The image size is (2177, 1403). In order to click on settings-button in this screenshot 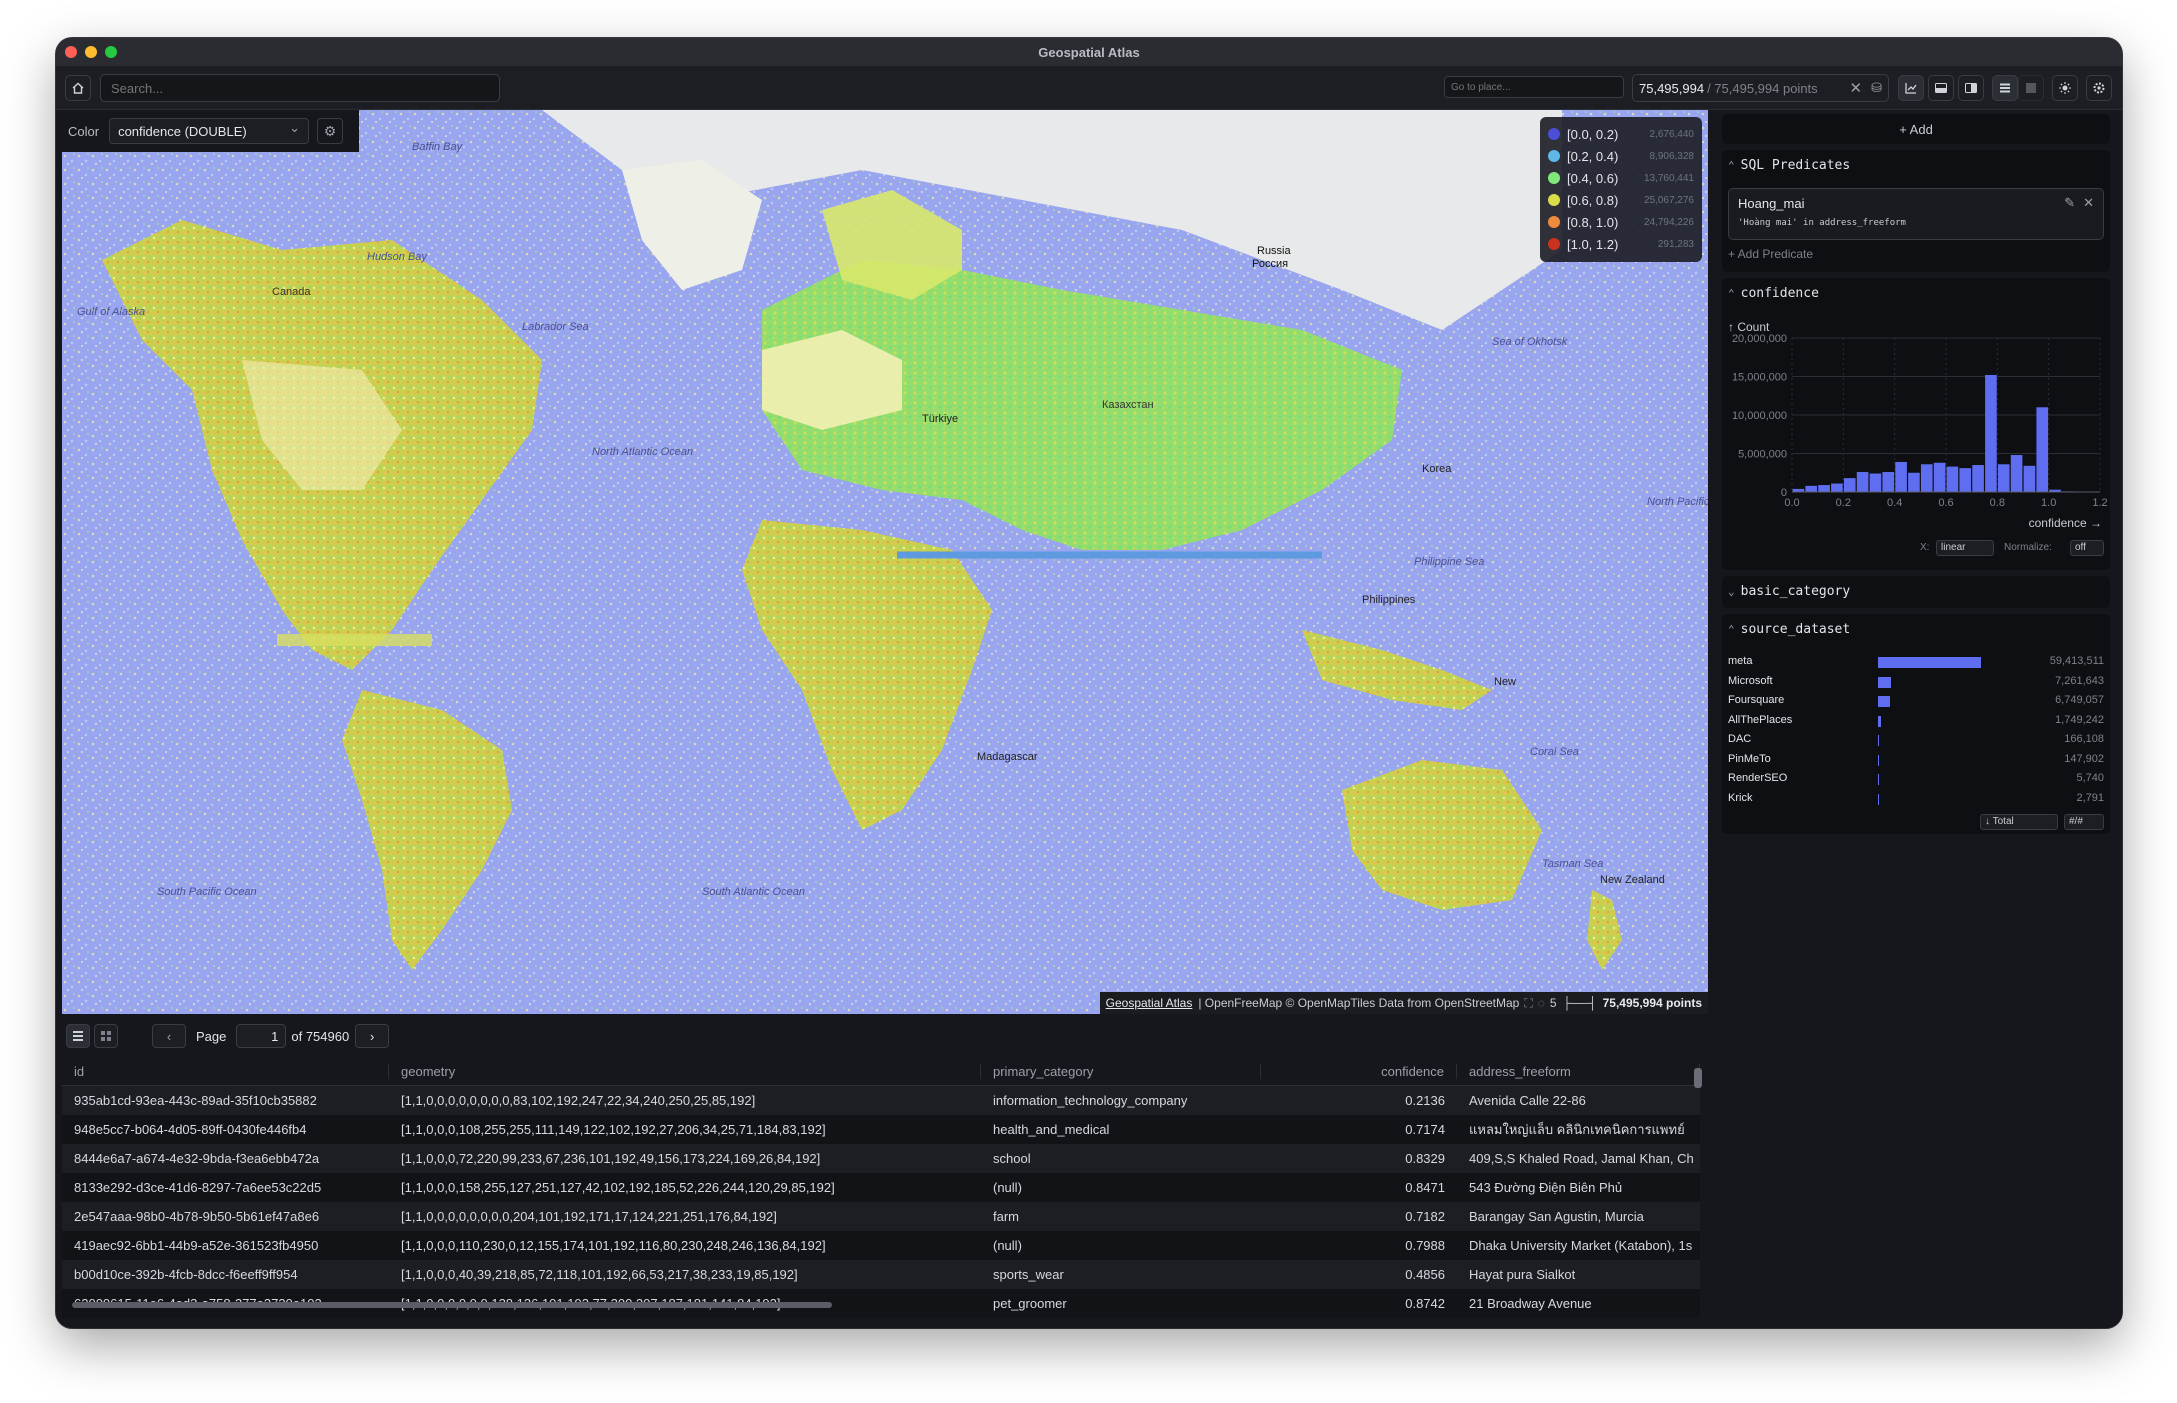, I will do `click(2099, 88)`.